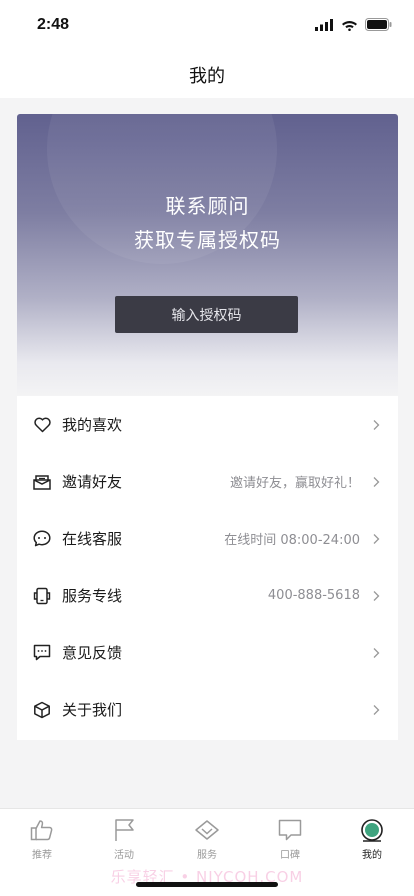 The width and height of the screenshot is (414, 896). What do you see at coordinates (372, 855) in the screenshot?
I see `tab-label: 我的` at bounding box center [372, 855].